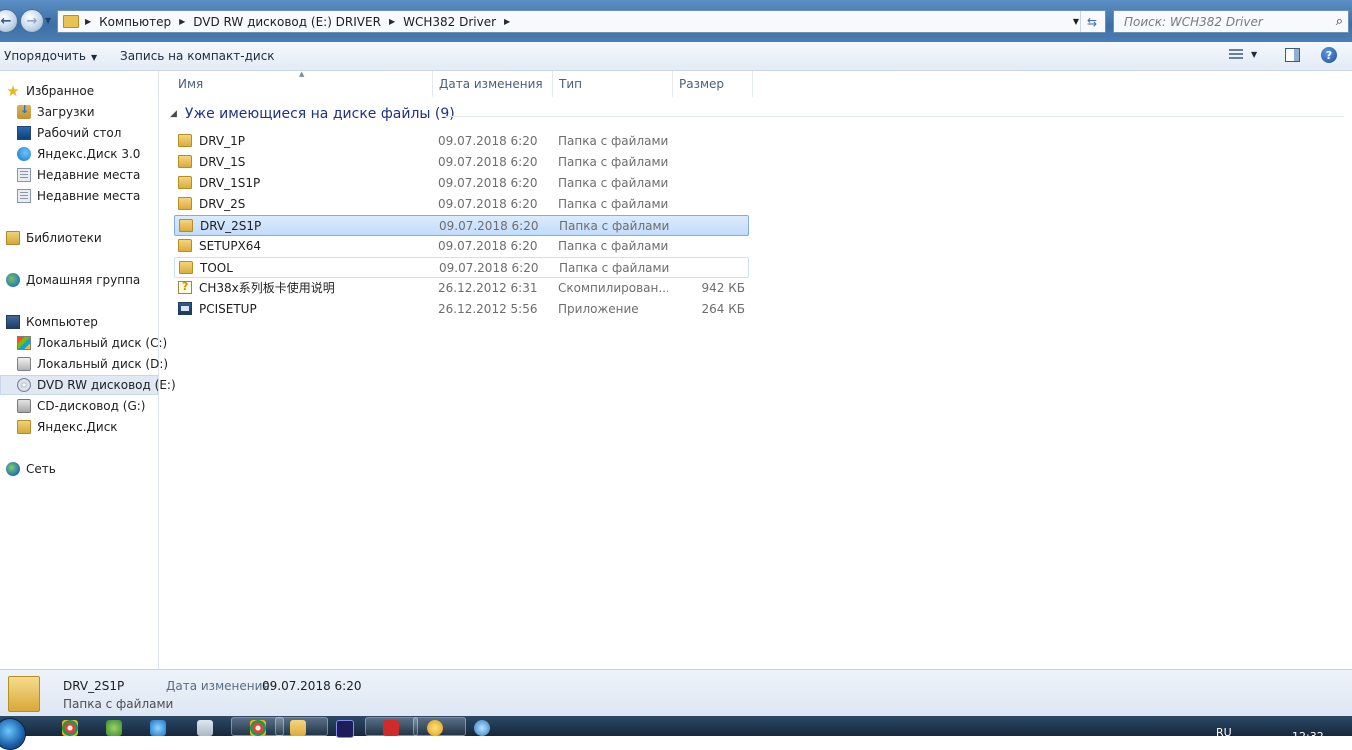 The image size is (1352, 750). Describe the element at coordinates (713, 84) in the screenshot. I see `column-size: Размер` at that location.